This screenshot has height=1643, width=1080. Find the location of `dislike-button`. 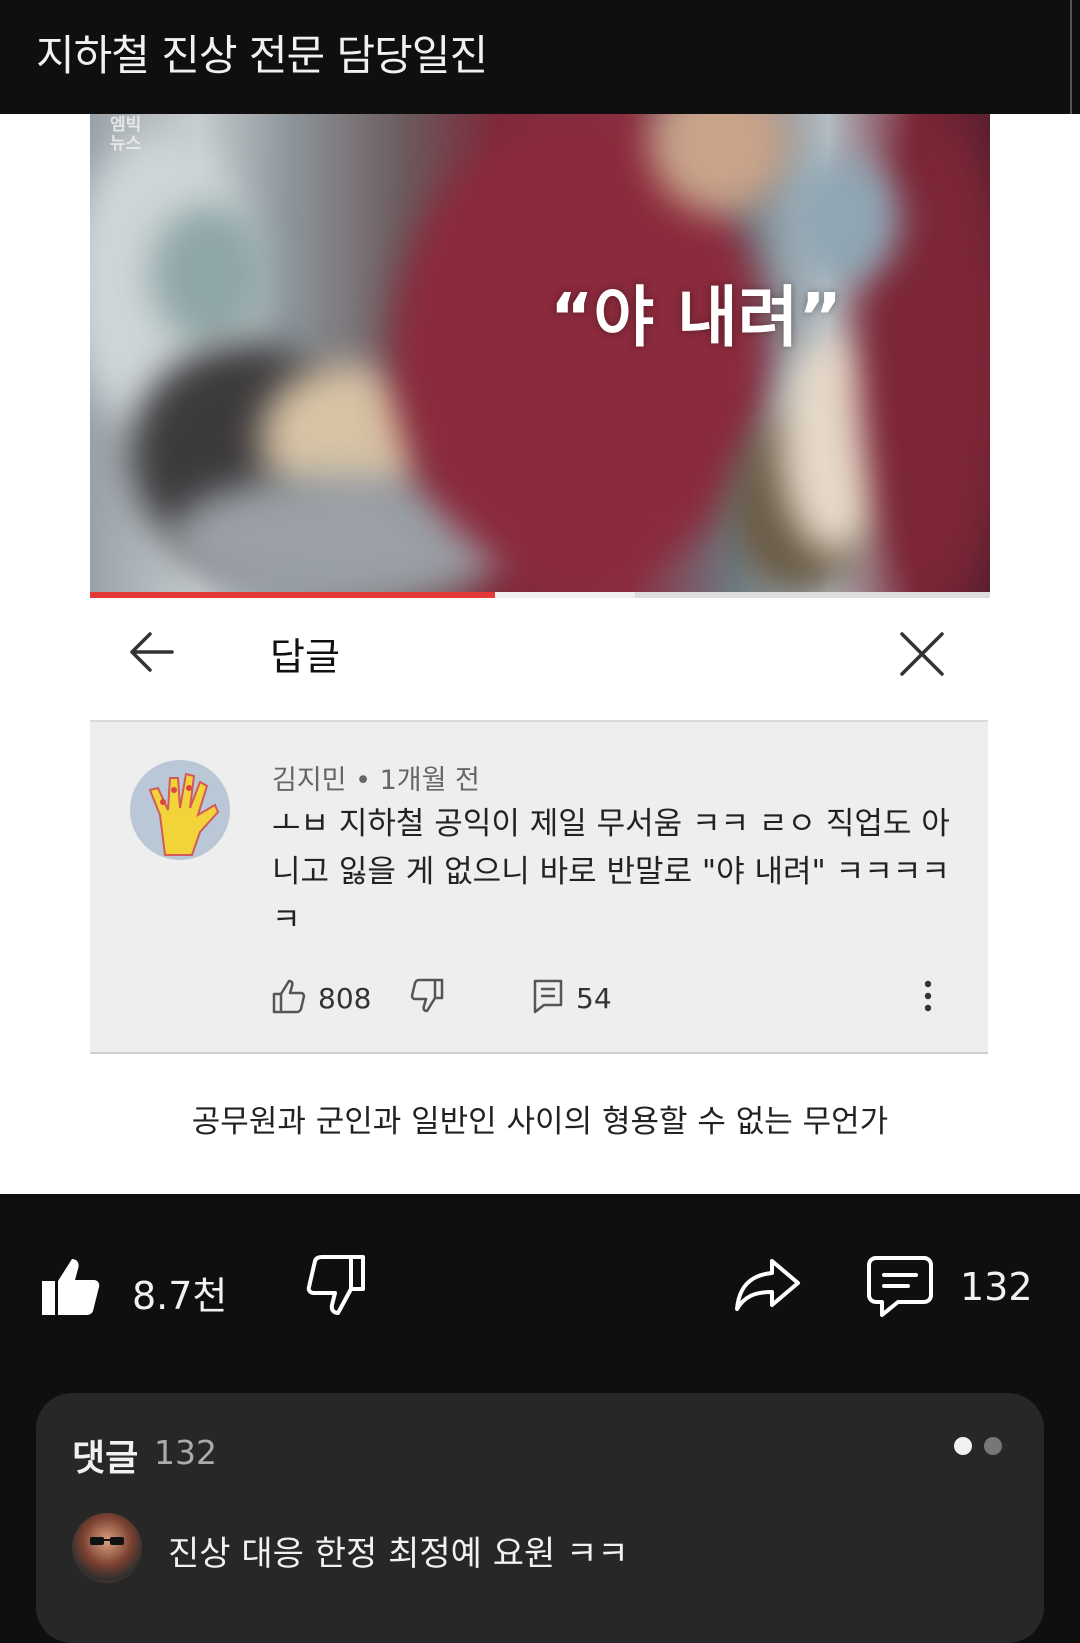

dislike-button is located at coordinates (336, 1287).